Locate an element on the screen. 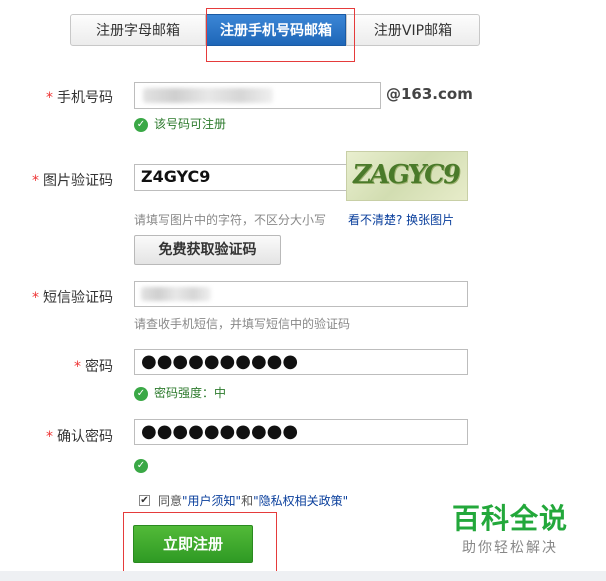  password-strength: ✓ 密码强度：中 is located at coordinates (180, 392).